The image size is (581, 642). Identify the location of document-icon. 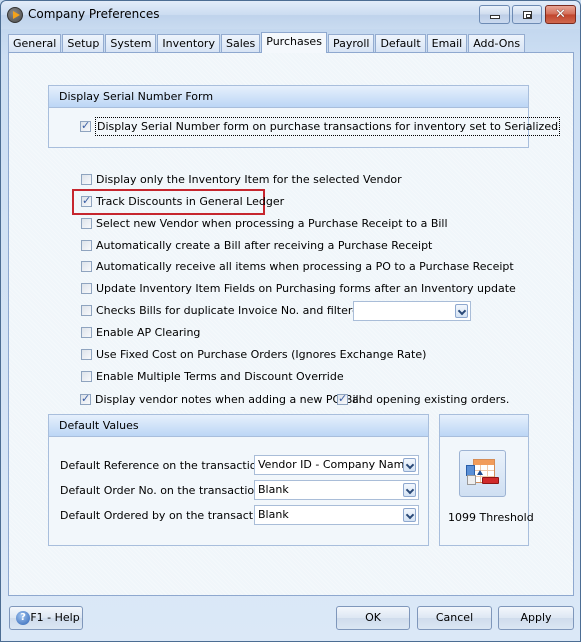
(471, 480).